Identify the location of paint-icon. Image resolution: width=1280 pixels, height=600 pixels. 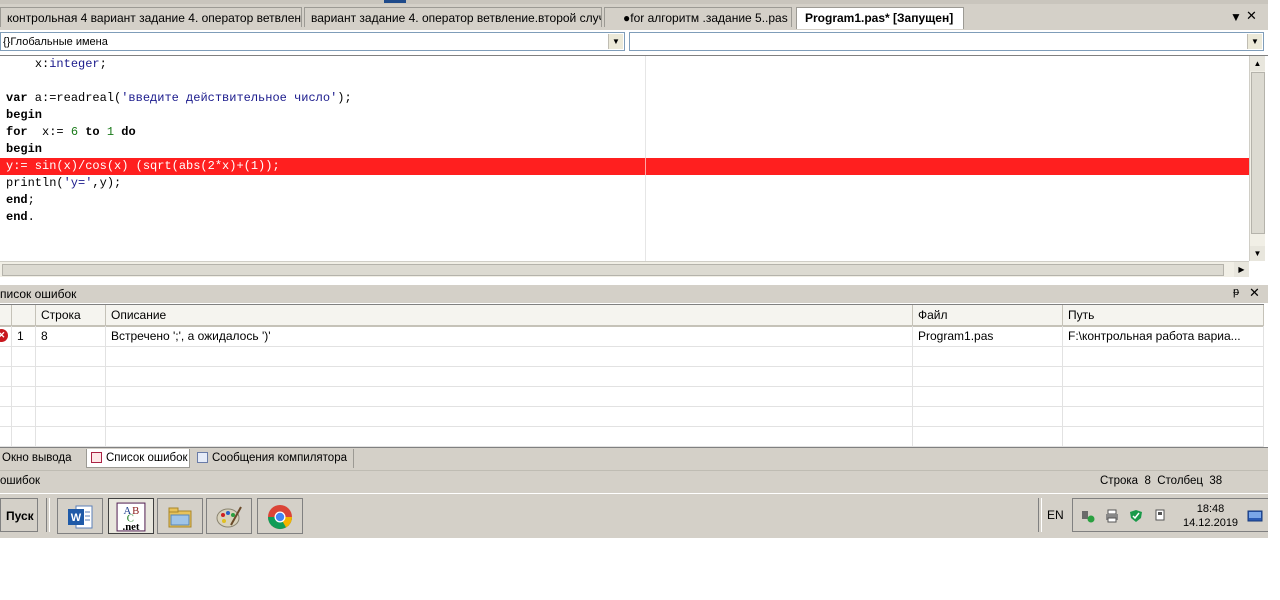
(229, 517).